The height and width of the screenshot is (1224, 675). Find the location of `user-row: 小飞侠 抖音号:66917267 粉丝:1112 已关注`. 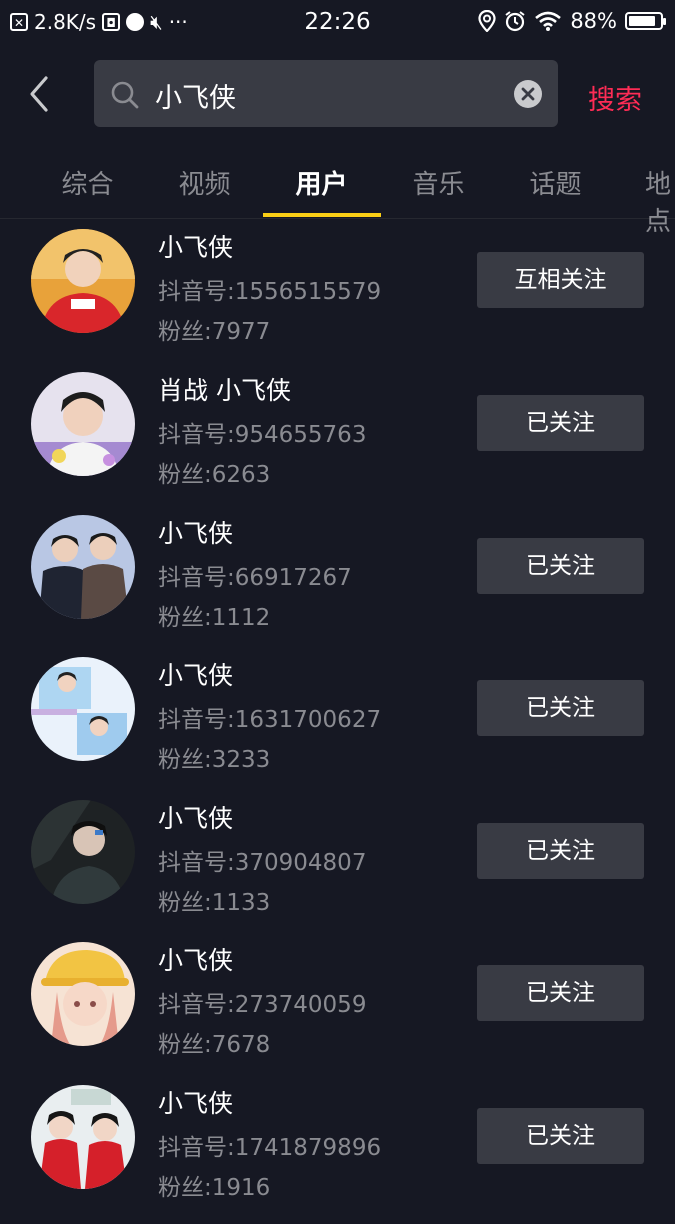

user-row: 小飞侠 抖音号:66917267 粉丝:1112 已关注 is located at coordinates (337, 583).